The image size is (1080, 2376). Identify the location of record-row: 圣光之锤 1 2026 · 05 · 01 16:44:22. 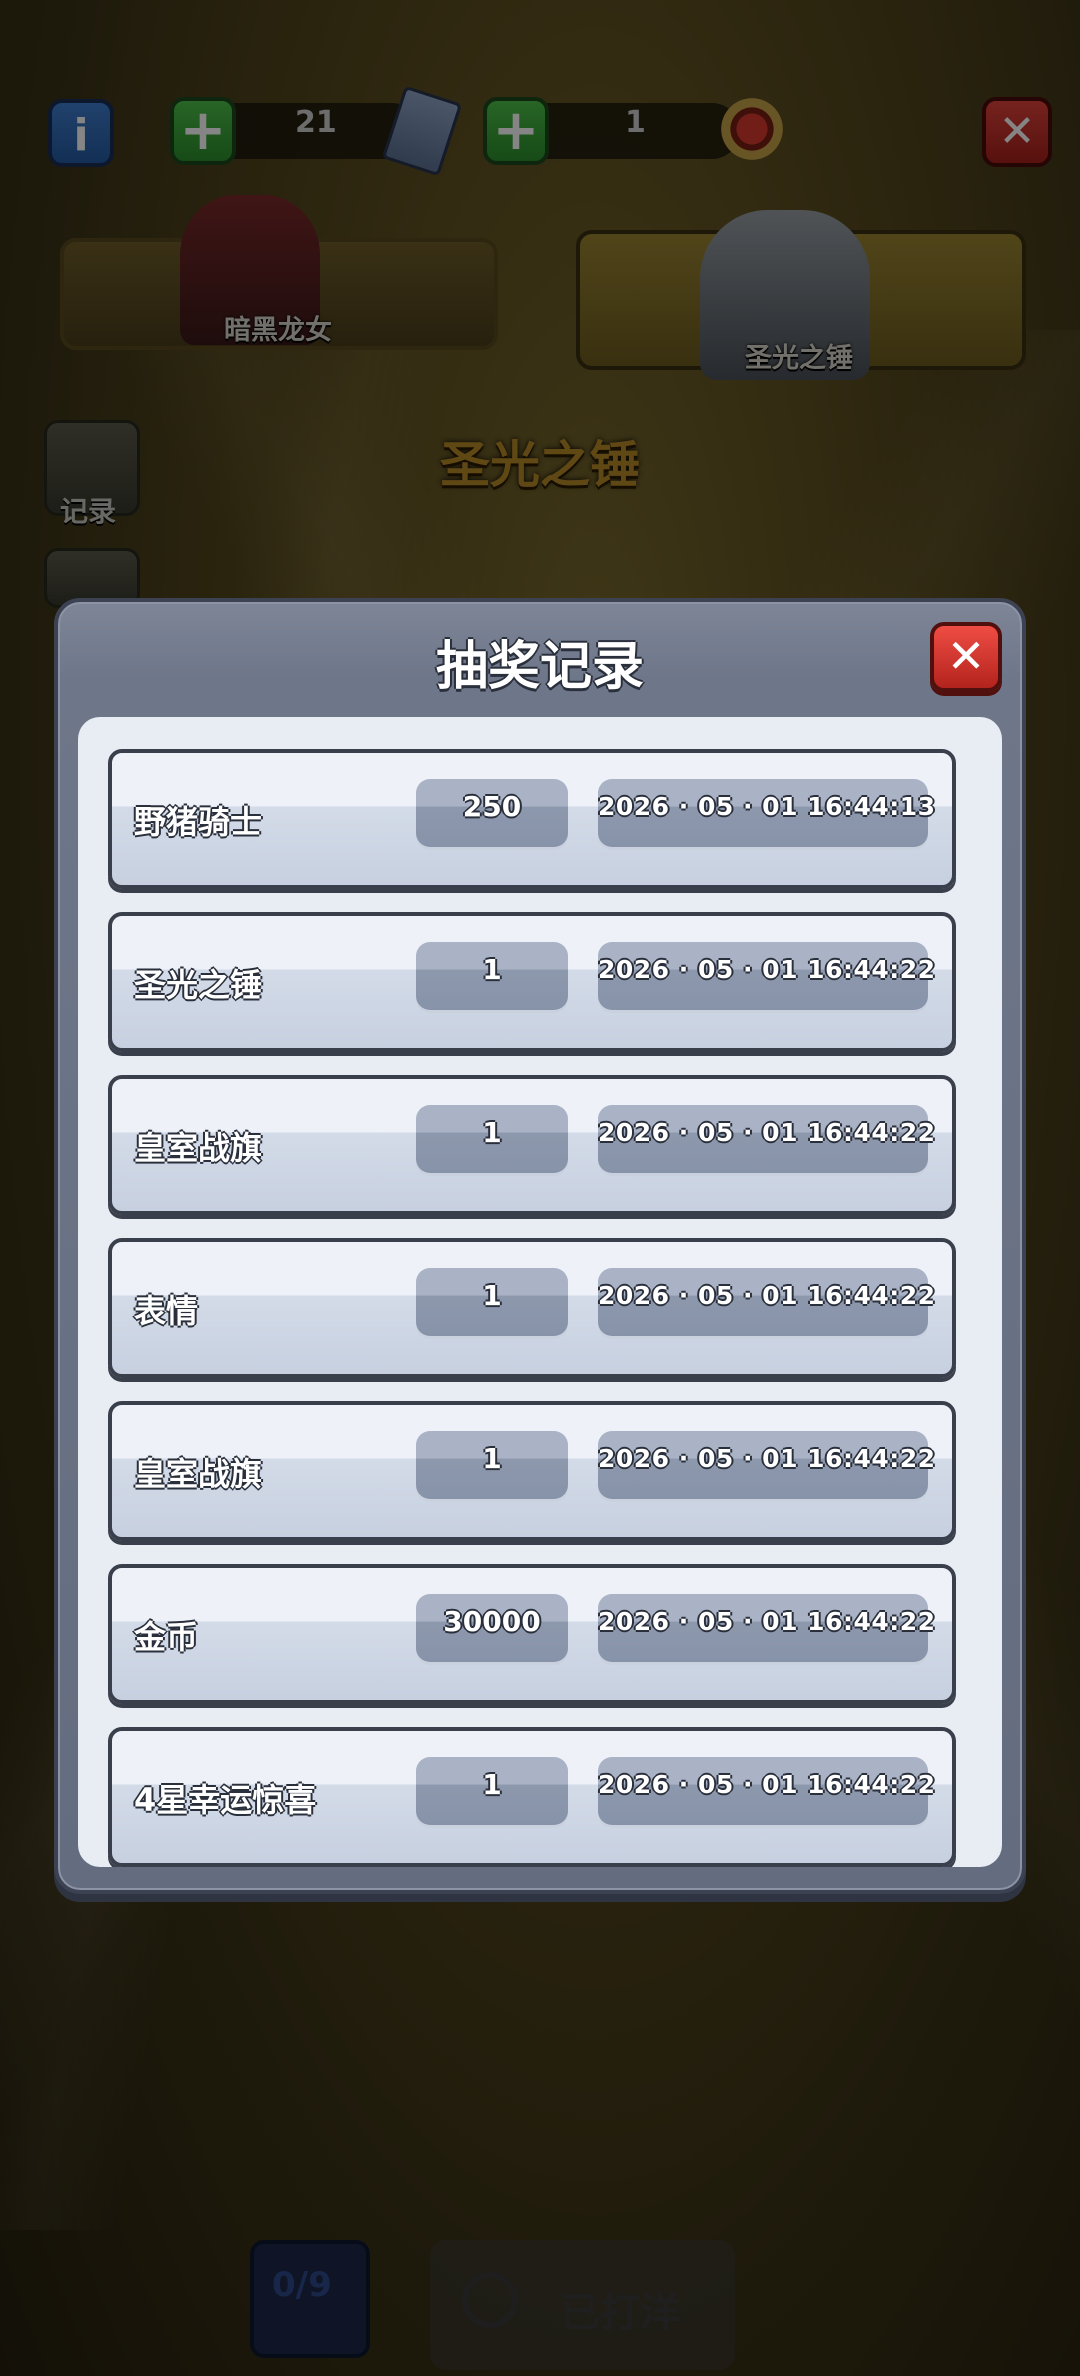
(532, 982).